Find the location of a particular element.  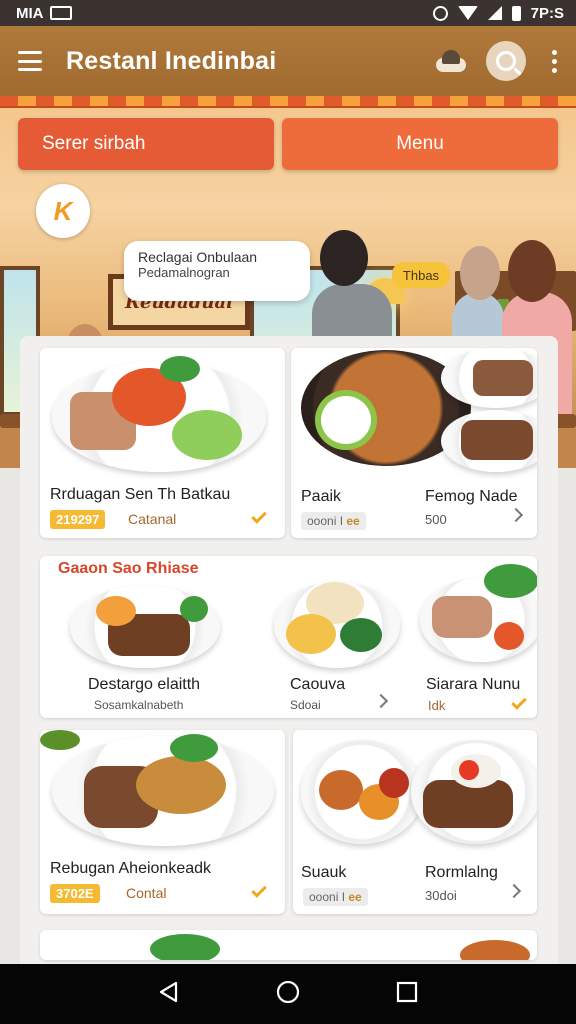

card-title: Suauk is located at coordinates (324, 872).